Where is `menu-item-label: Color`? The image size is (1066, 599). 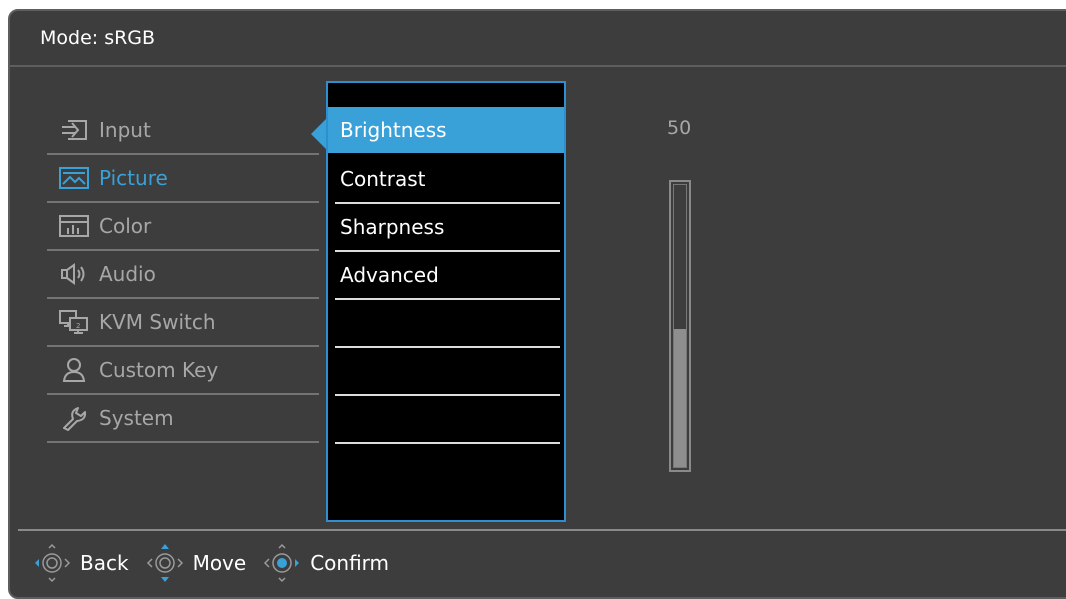
menu-item-label: Color is located at coordinates (125, 226).